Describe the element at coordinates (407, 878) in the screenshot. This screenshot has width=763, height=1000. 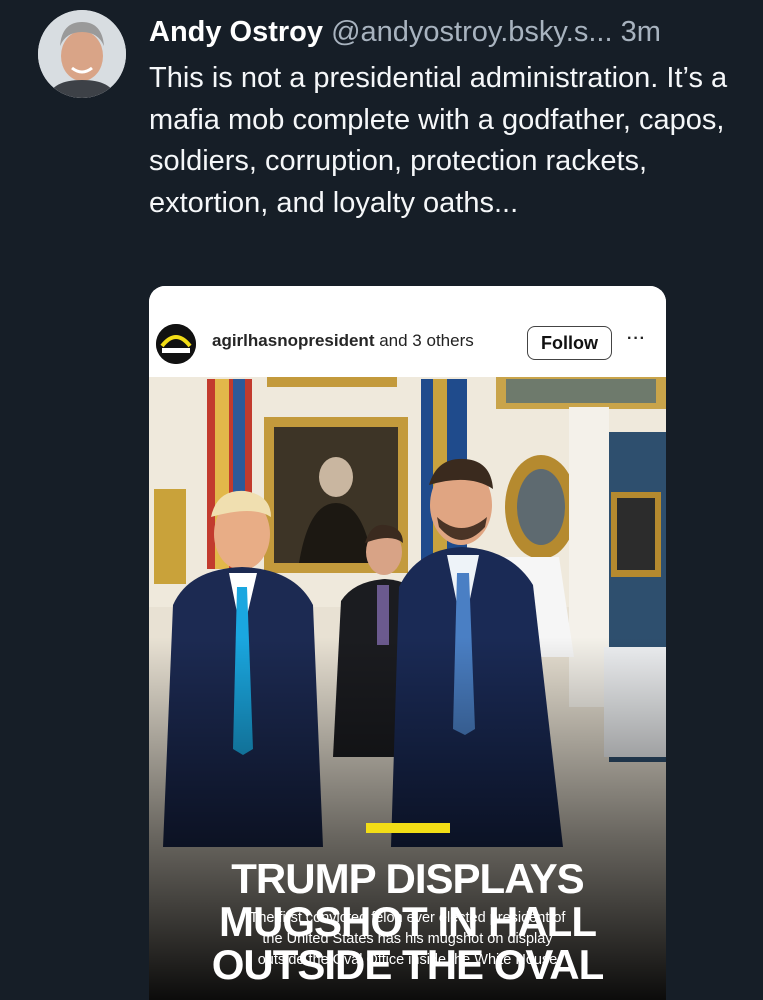
I see `headline-line-1: TRUMP DISPLAYS` at that location.